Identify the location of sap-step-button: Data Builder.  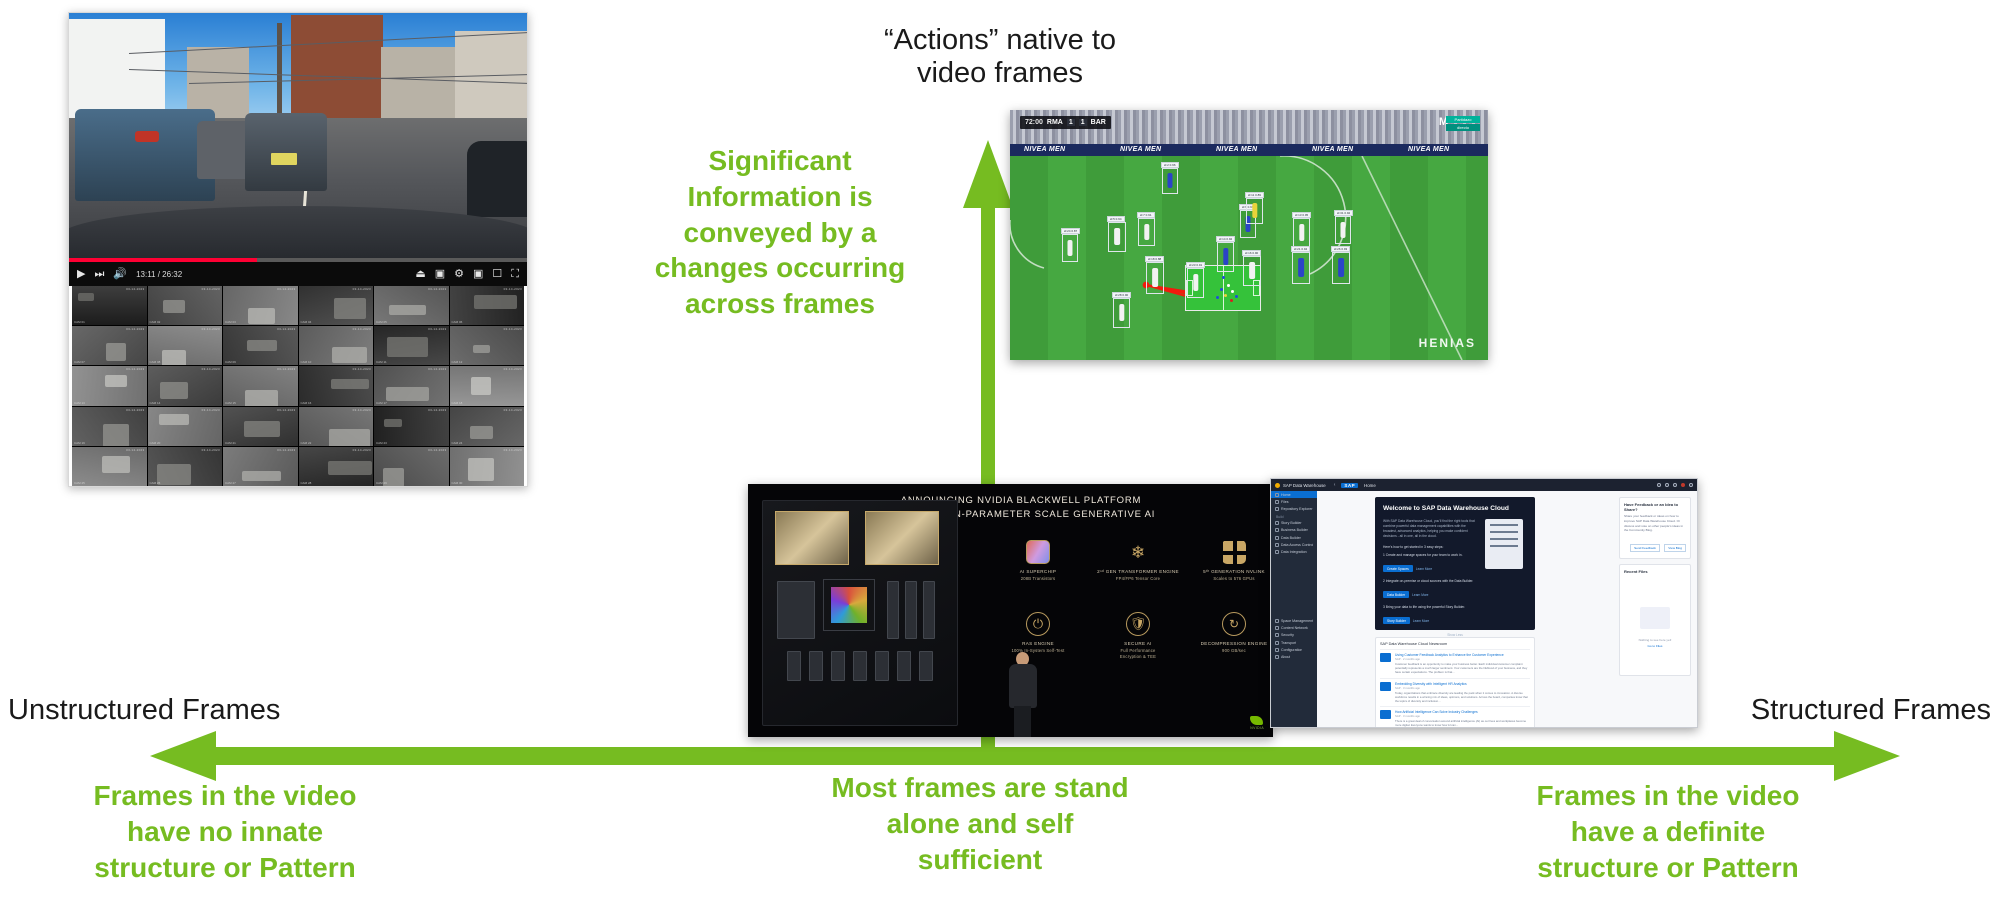
(1396, 595).